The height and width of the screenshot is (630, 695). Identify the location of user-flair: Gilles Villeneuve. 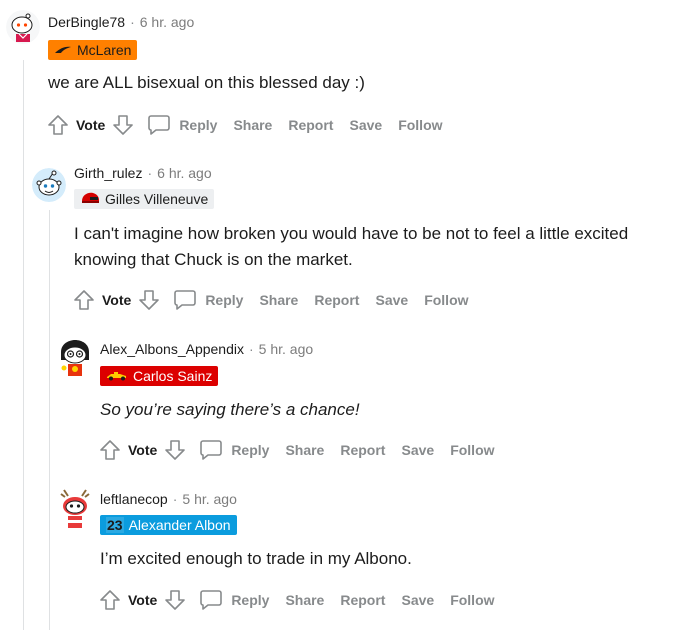
(144, 199).